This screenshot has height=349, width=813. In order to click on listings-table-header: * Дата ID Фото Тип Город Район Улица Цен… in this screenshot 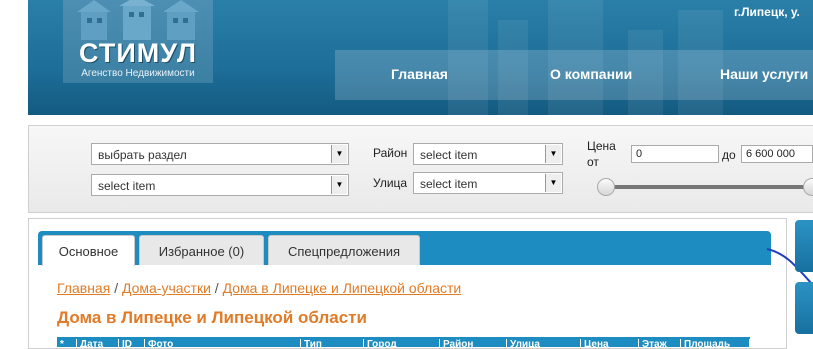, I will do `click(403, 342)`.